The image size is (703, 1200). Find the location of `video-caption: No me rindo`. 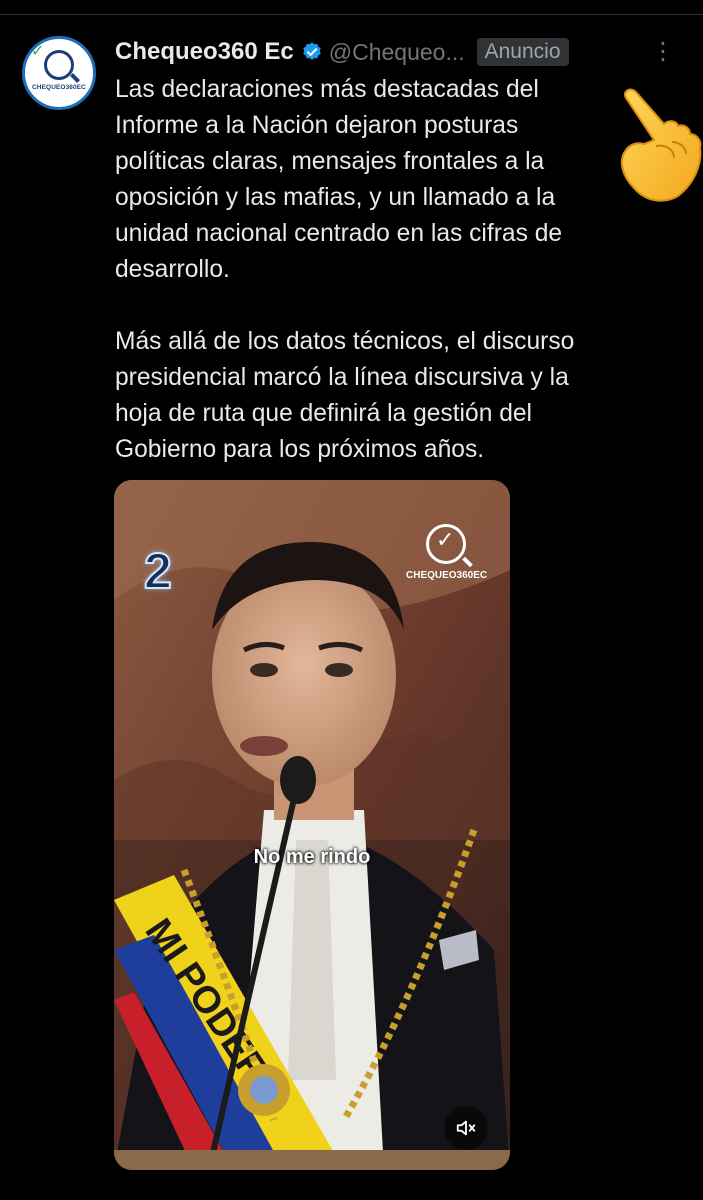

video-caption: No me rindo is located at coordinates (312, 857).